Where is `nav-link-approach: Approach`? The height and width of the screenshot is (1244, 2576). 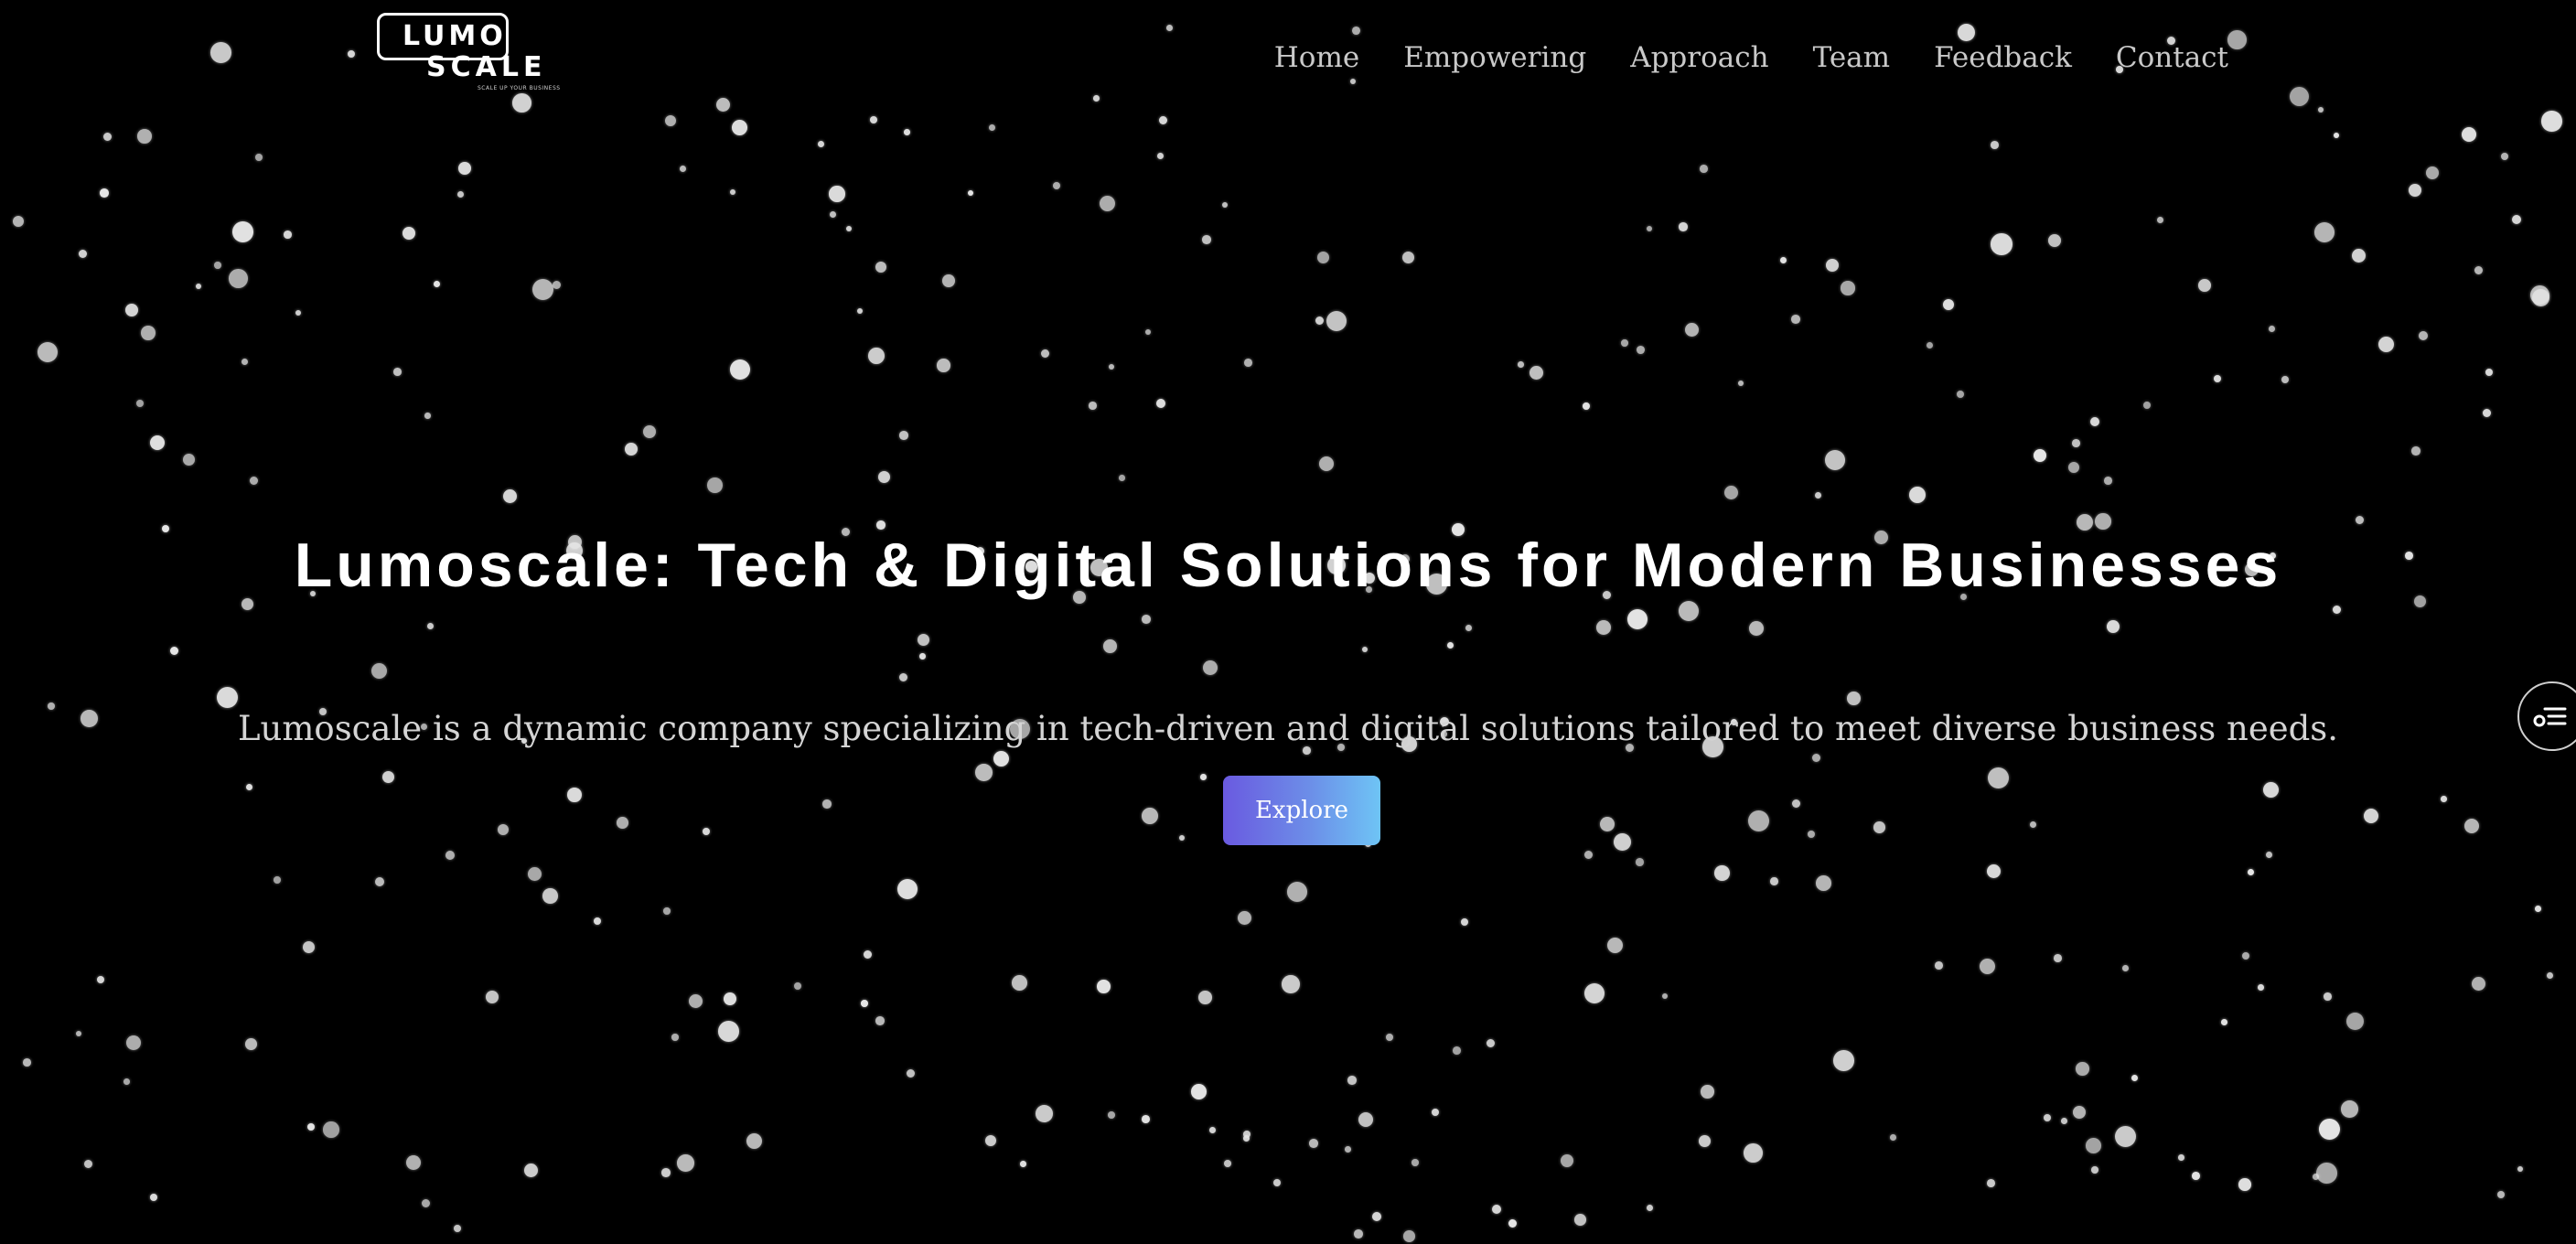 nav-link-approach: Approach is located at coordinates (1699, 58).